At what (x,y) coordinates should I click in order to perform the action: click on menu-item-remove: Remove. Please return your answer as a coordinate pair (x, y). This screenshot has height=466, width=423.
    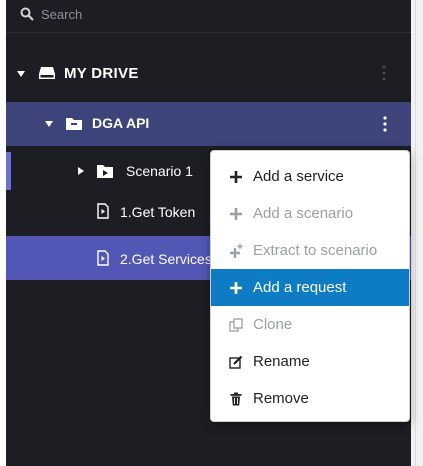
    Looking at the image, I should click on (310, 398).